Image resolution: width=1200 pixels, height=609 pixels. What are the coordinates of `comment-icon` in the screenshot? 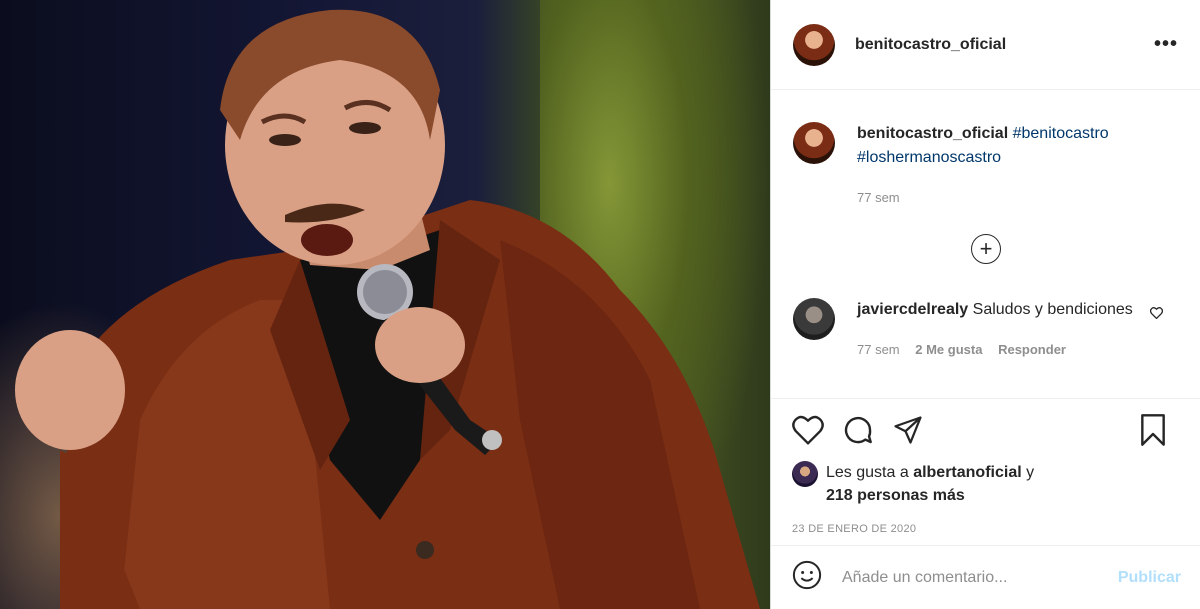 It's located at (858, 430).